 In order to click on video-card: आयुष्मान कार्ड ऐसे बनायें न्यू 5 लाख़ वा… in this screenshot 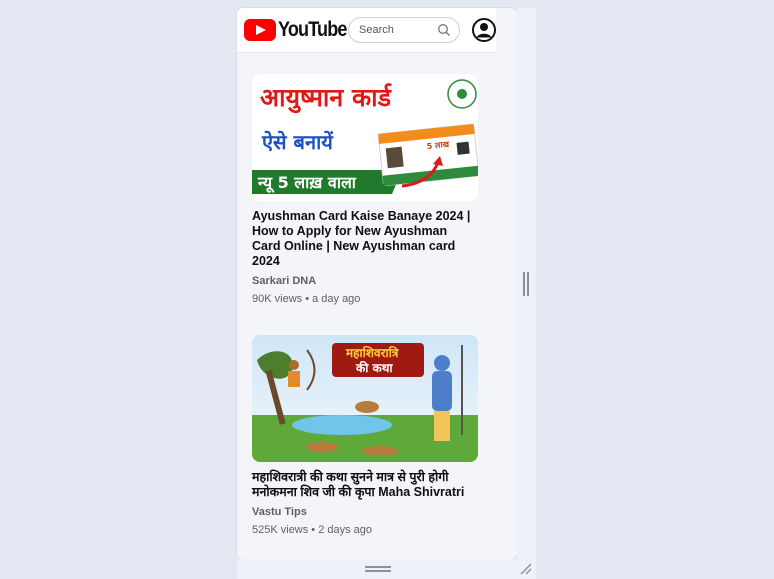, I will do `click(365, 189)`.